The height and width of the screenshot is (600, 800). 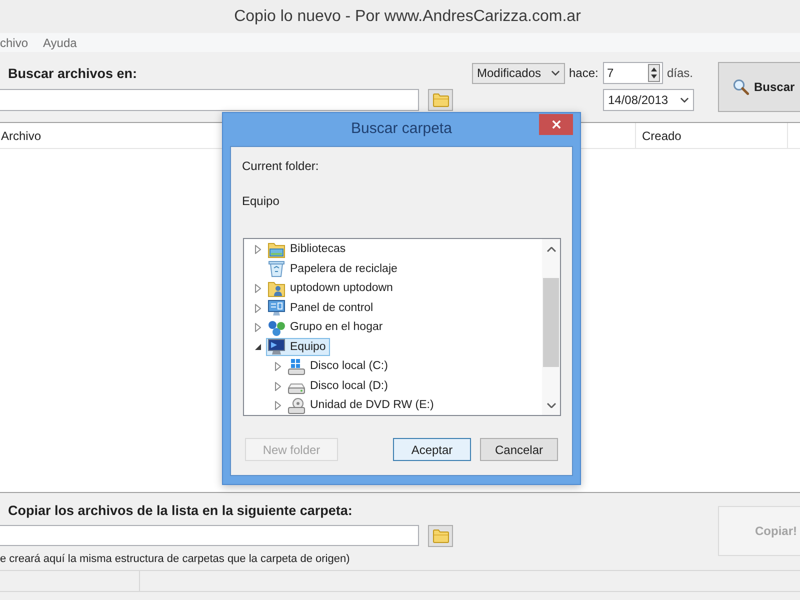 I want to click on user-folder-icon, so click(x=276, y=288).